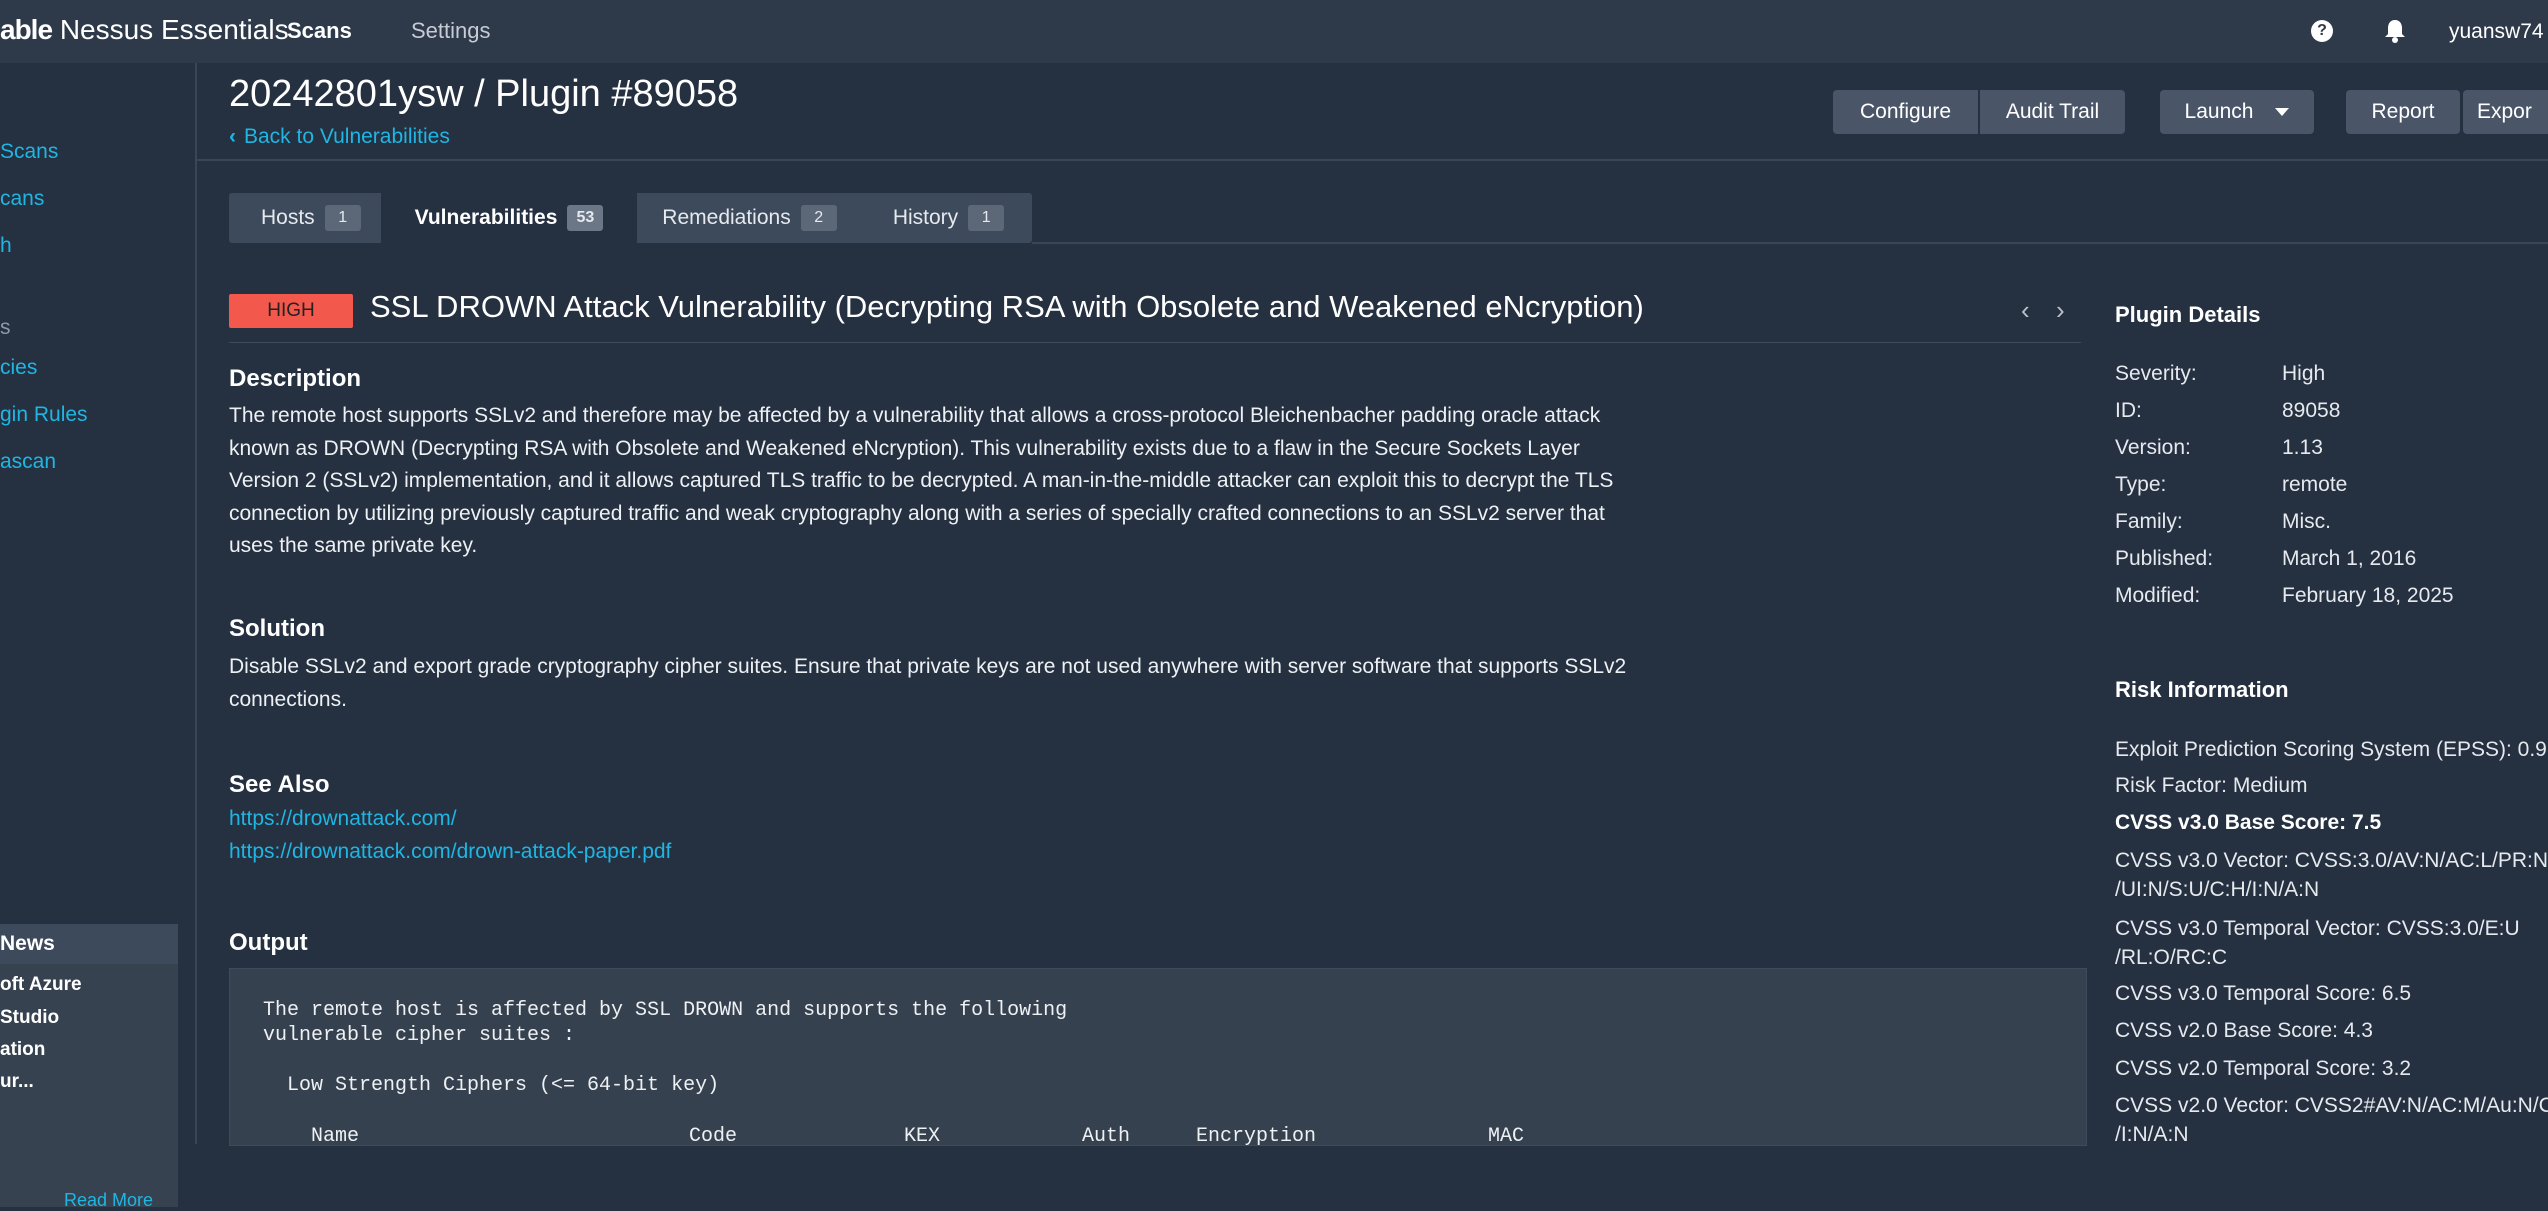 This screenshot has height=1211, width=2548. Describe the element at coordinates (319, 31) in the screenshot. I see `nav-scans: Scans` at that location.